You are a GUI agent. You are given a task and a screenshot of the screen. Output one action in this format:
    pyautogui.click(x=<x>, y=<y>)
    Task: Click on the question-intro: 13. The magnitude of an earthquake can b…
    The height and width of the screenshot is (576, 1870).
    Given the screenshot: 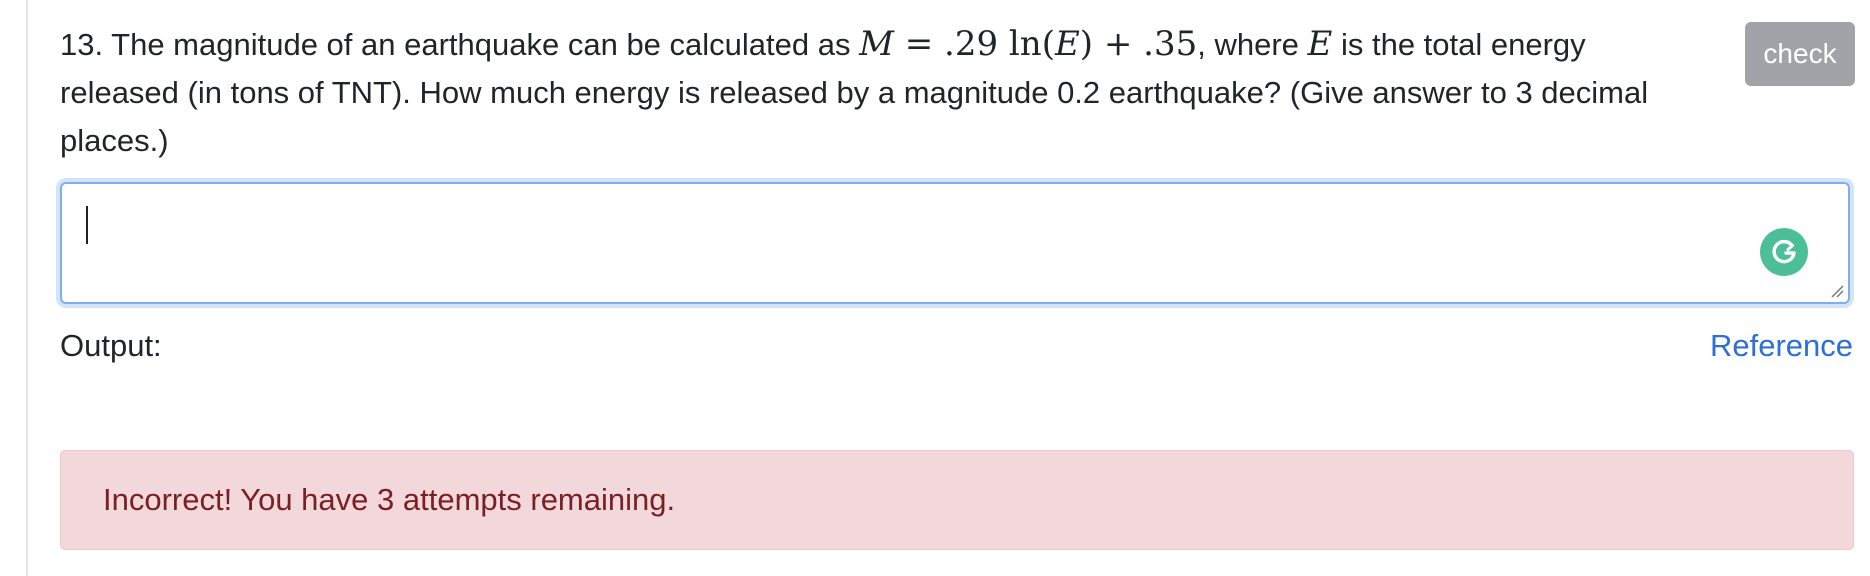 What is the action you would take?
    pyautogui.click(x=460, y=44)
    